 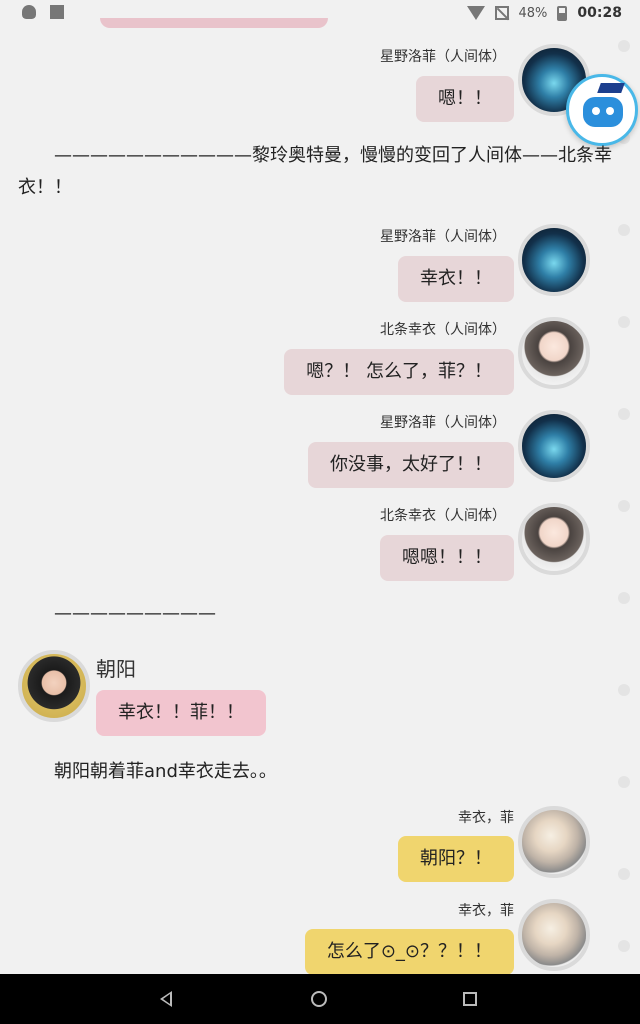 What do you see at coordinates (456, 859) in the screenshot?
I see `message-bubble: 朝阳？！` at bounding box center [456, 859].